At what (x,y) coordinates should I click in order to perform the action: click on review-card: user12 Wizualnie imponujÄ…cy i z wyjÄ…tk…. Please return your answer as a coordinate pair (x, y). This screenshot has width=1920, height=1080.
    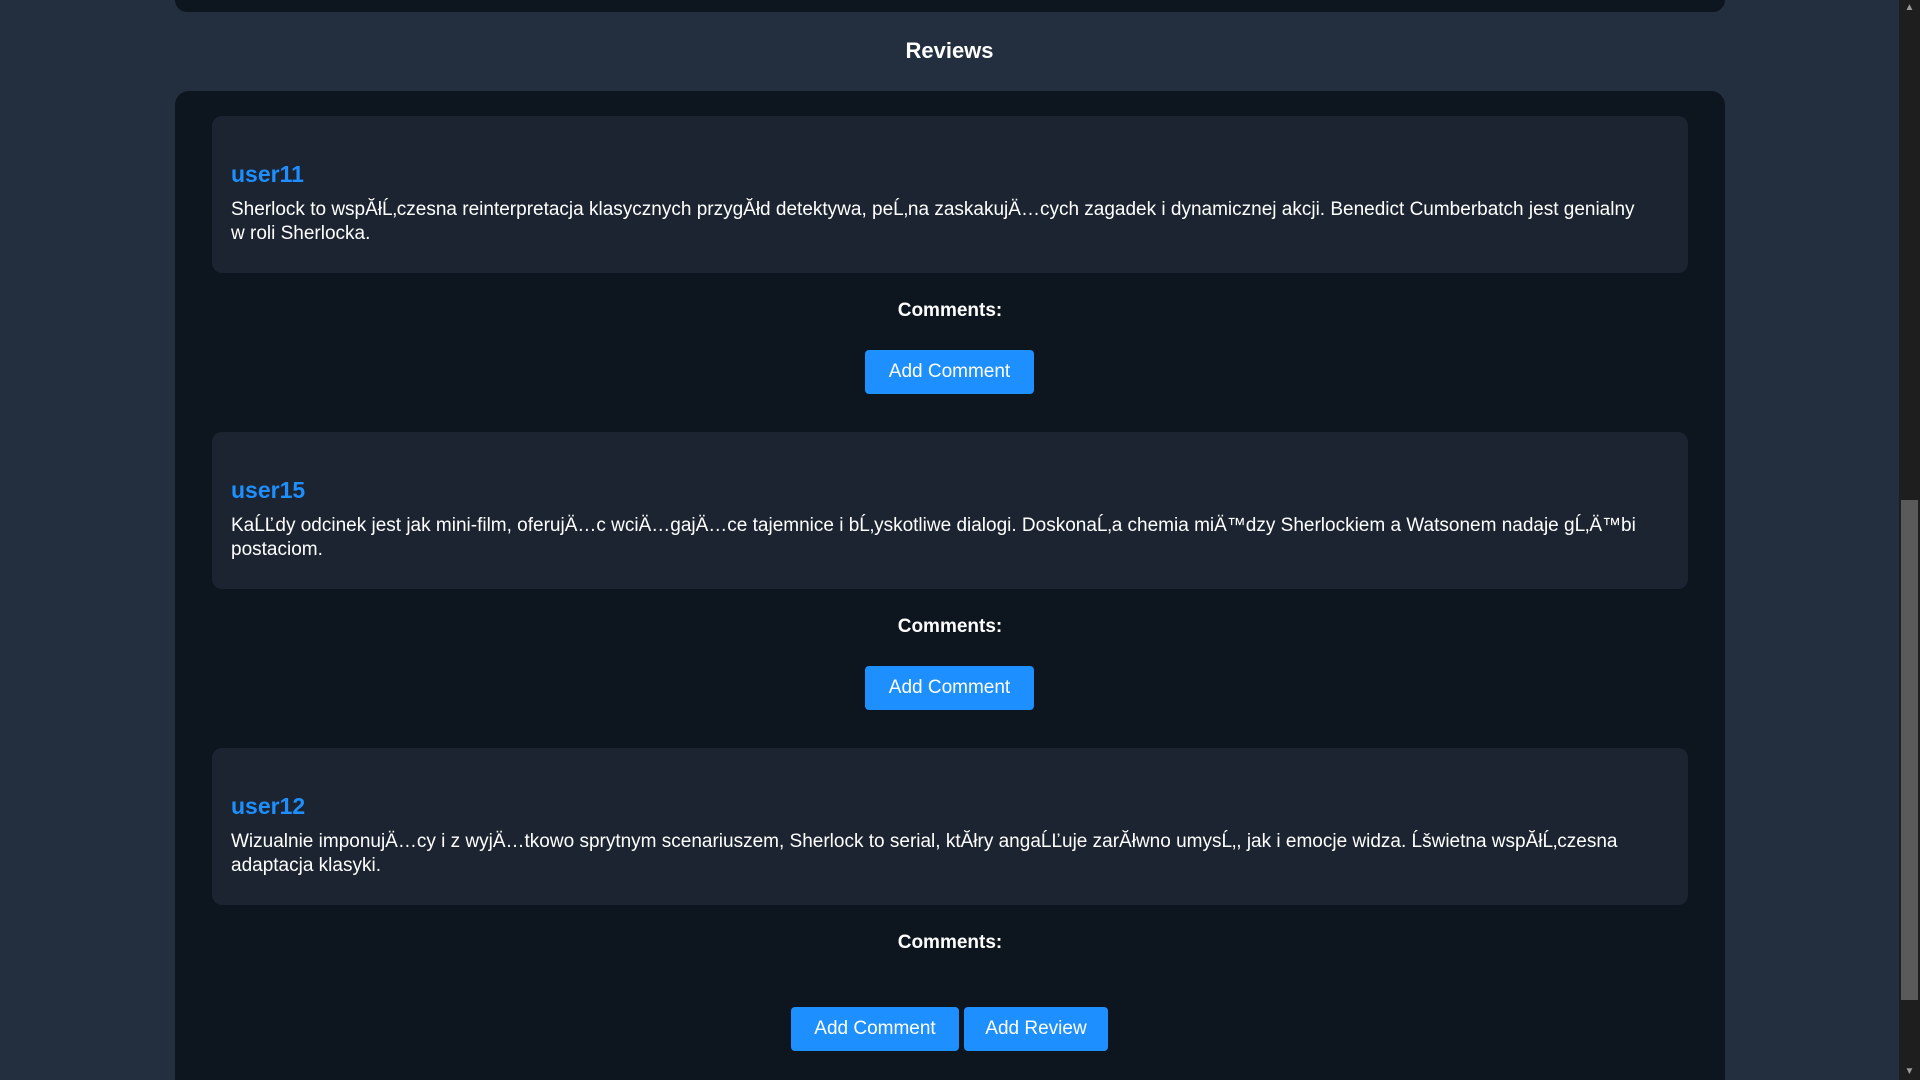
    Looking at the image, I should click on (950, 826).